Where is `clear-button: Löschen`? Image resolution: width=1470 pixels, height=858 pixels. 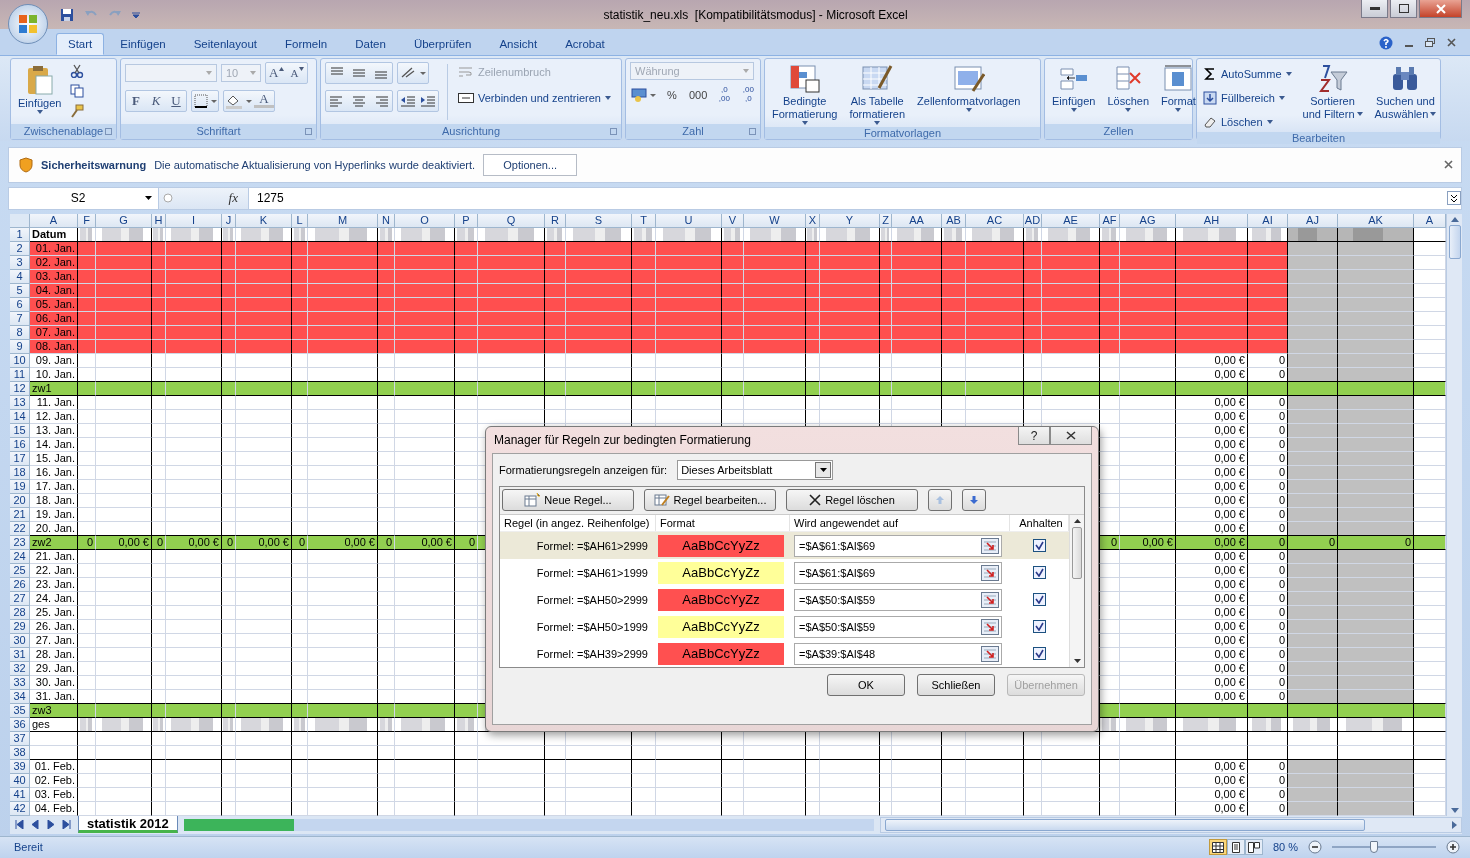
clear-button: Löschen is located at coordinates (1247, 121).